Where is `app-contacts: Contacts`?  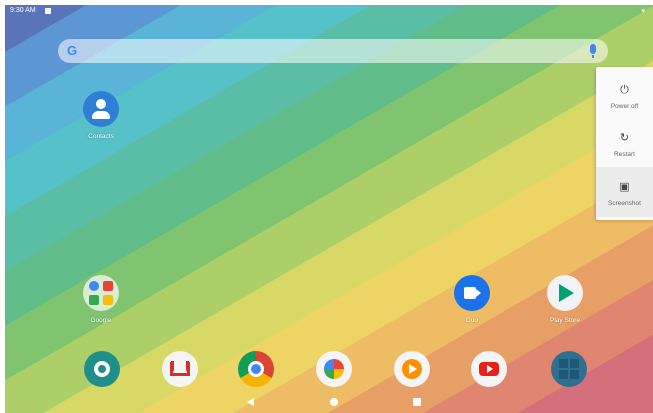 app-contacts: Contacts is located at coordinates (101, 115).